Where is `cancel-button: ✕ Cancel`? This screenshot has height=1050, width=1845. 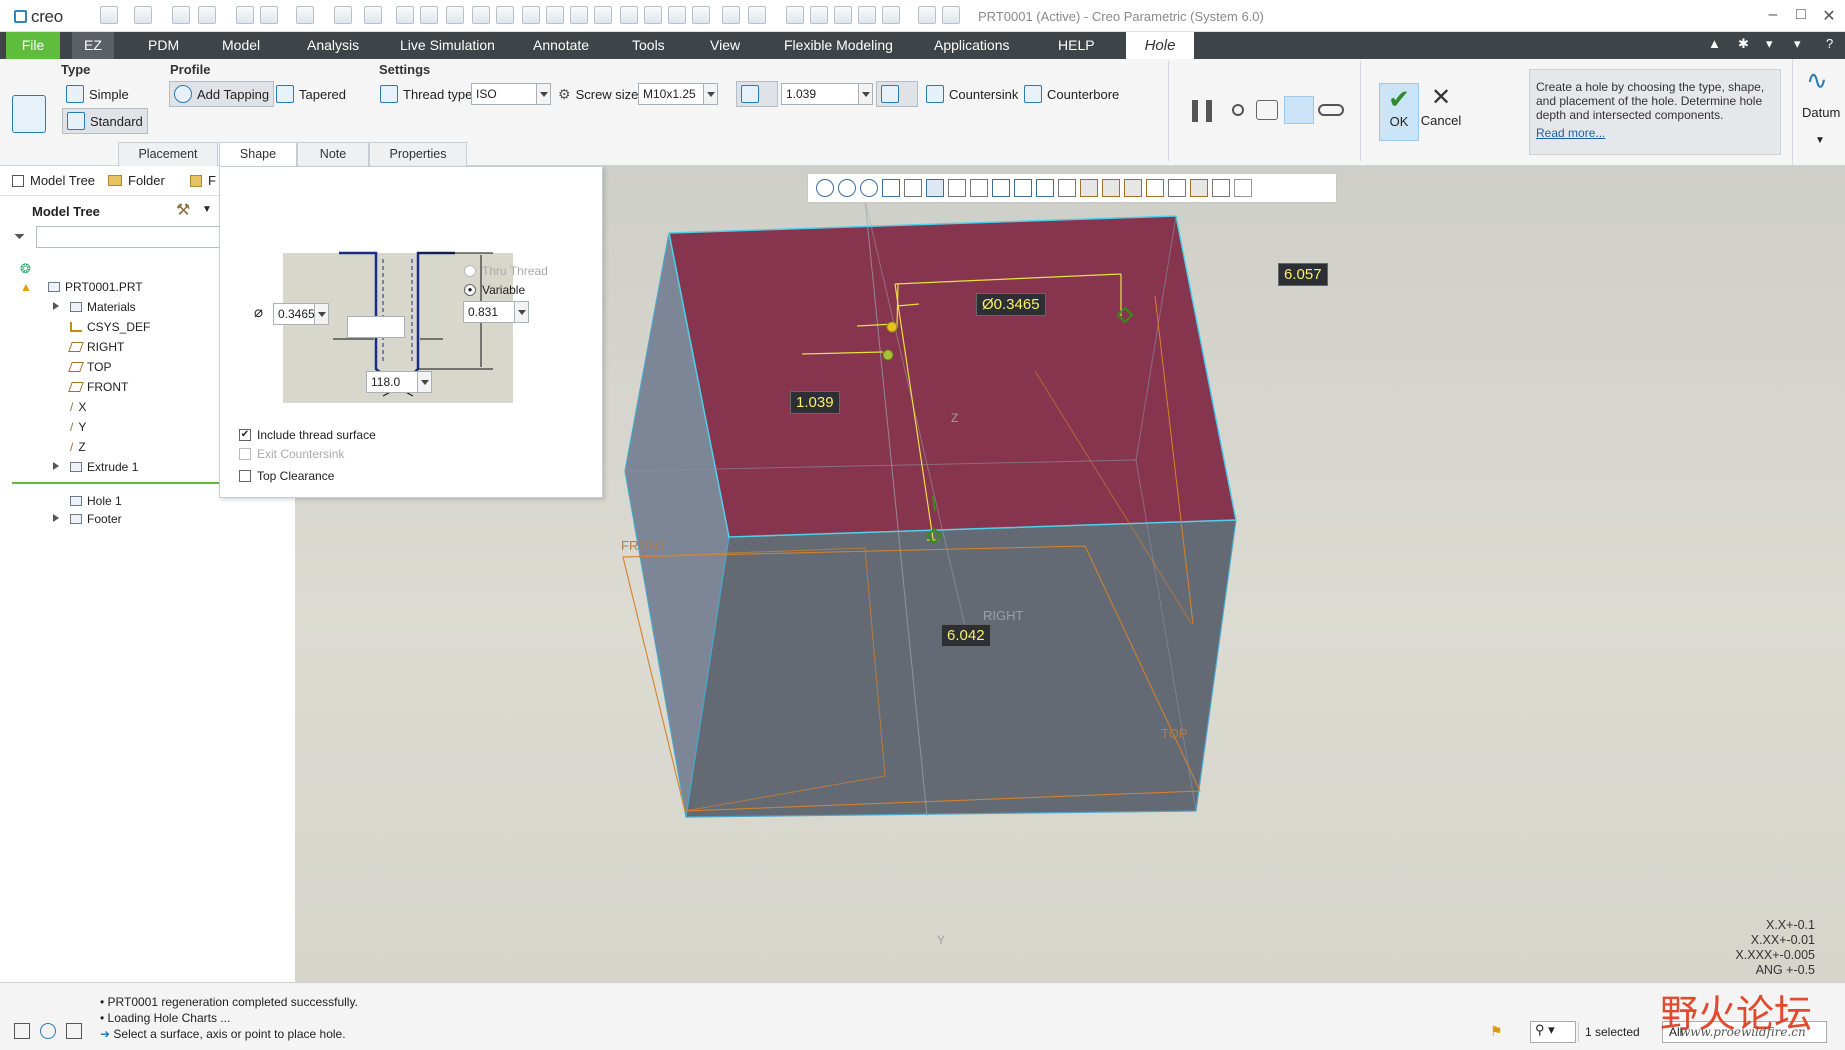 cancel-button: ✕ Cancel is located at coordinates (1441, 112).